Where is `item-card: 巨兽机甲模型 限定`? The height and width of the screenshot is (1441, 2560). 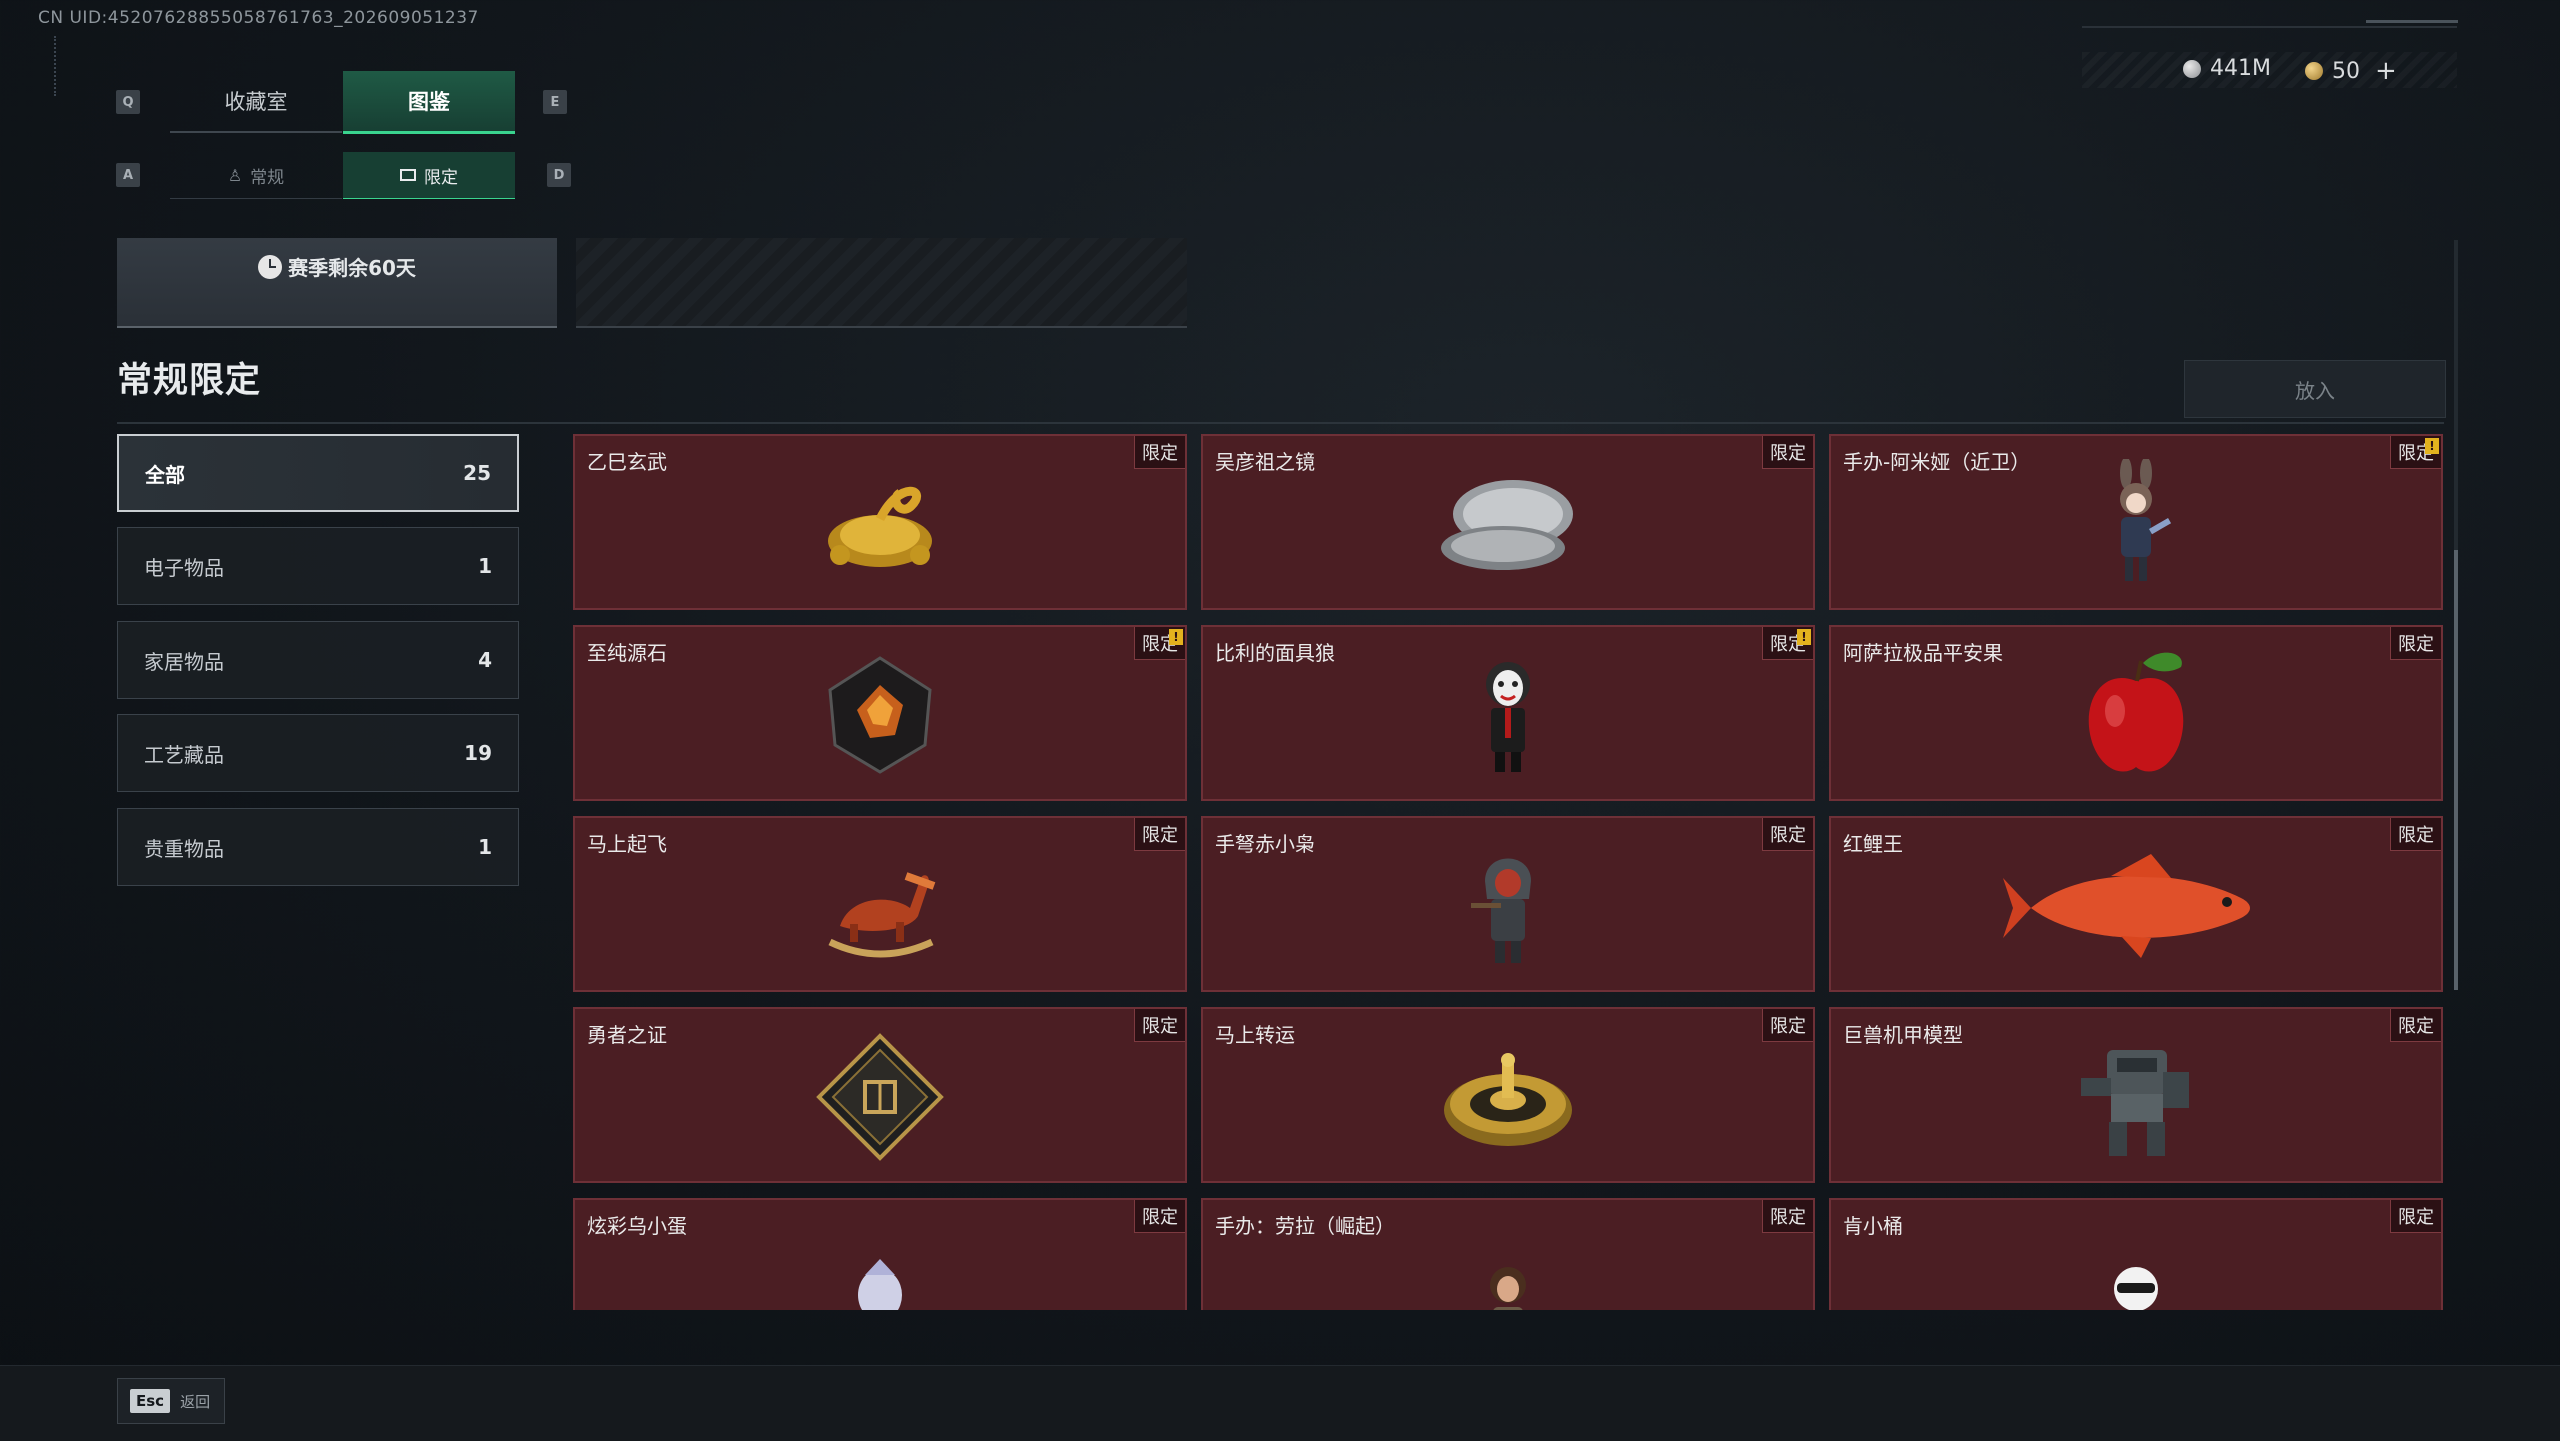
item-card: 巨兽机甲模型 限定 is located at coordinates (2136, 1095).